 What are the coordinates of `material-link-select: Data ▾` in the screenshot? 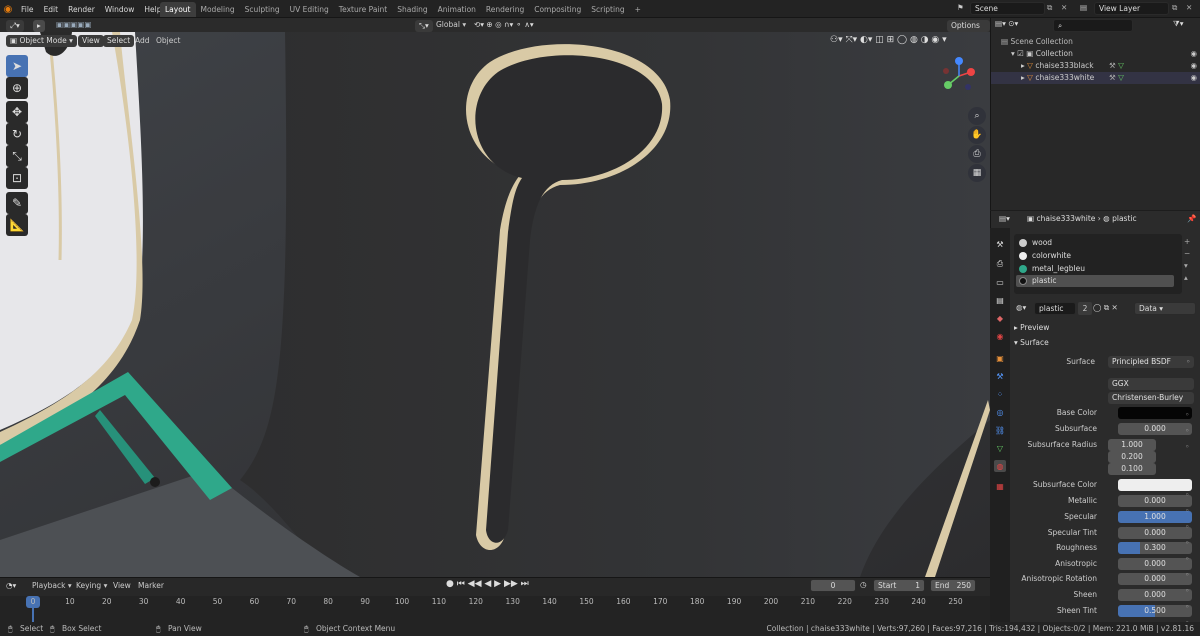 It's located at (1165, 308).